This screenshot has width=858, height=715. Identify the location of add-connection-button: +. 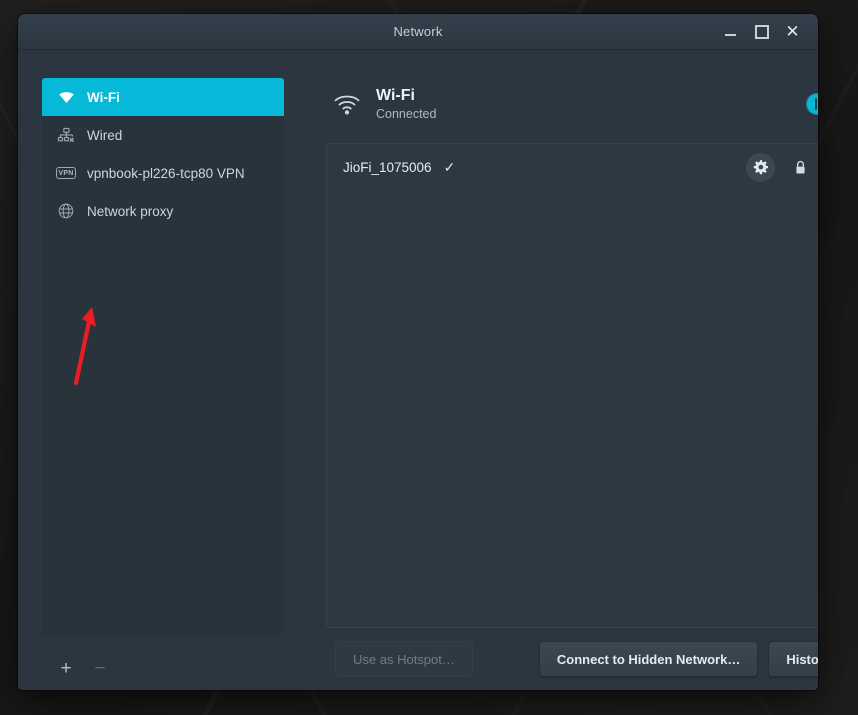
(66, 668).